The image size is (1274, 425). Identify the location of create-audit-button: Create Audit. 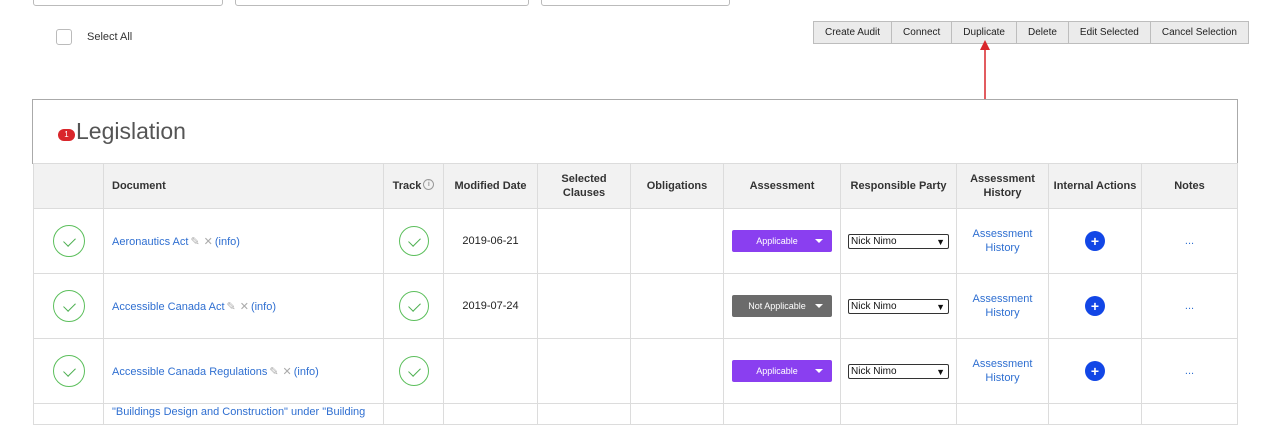
(853, 32).